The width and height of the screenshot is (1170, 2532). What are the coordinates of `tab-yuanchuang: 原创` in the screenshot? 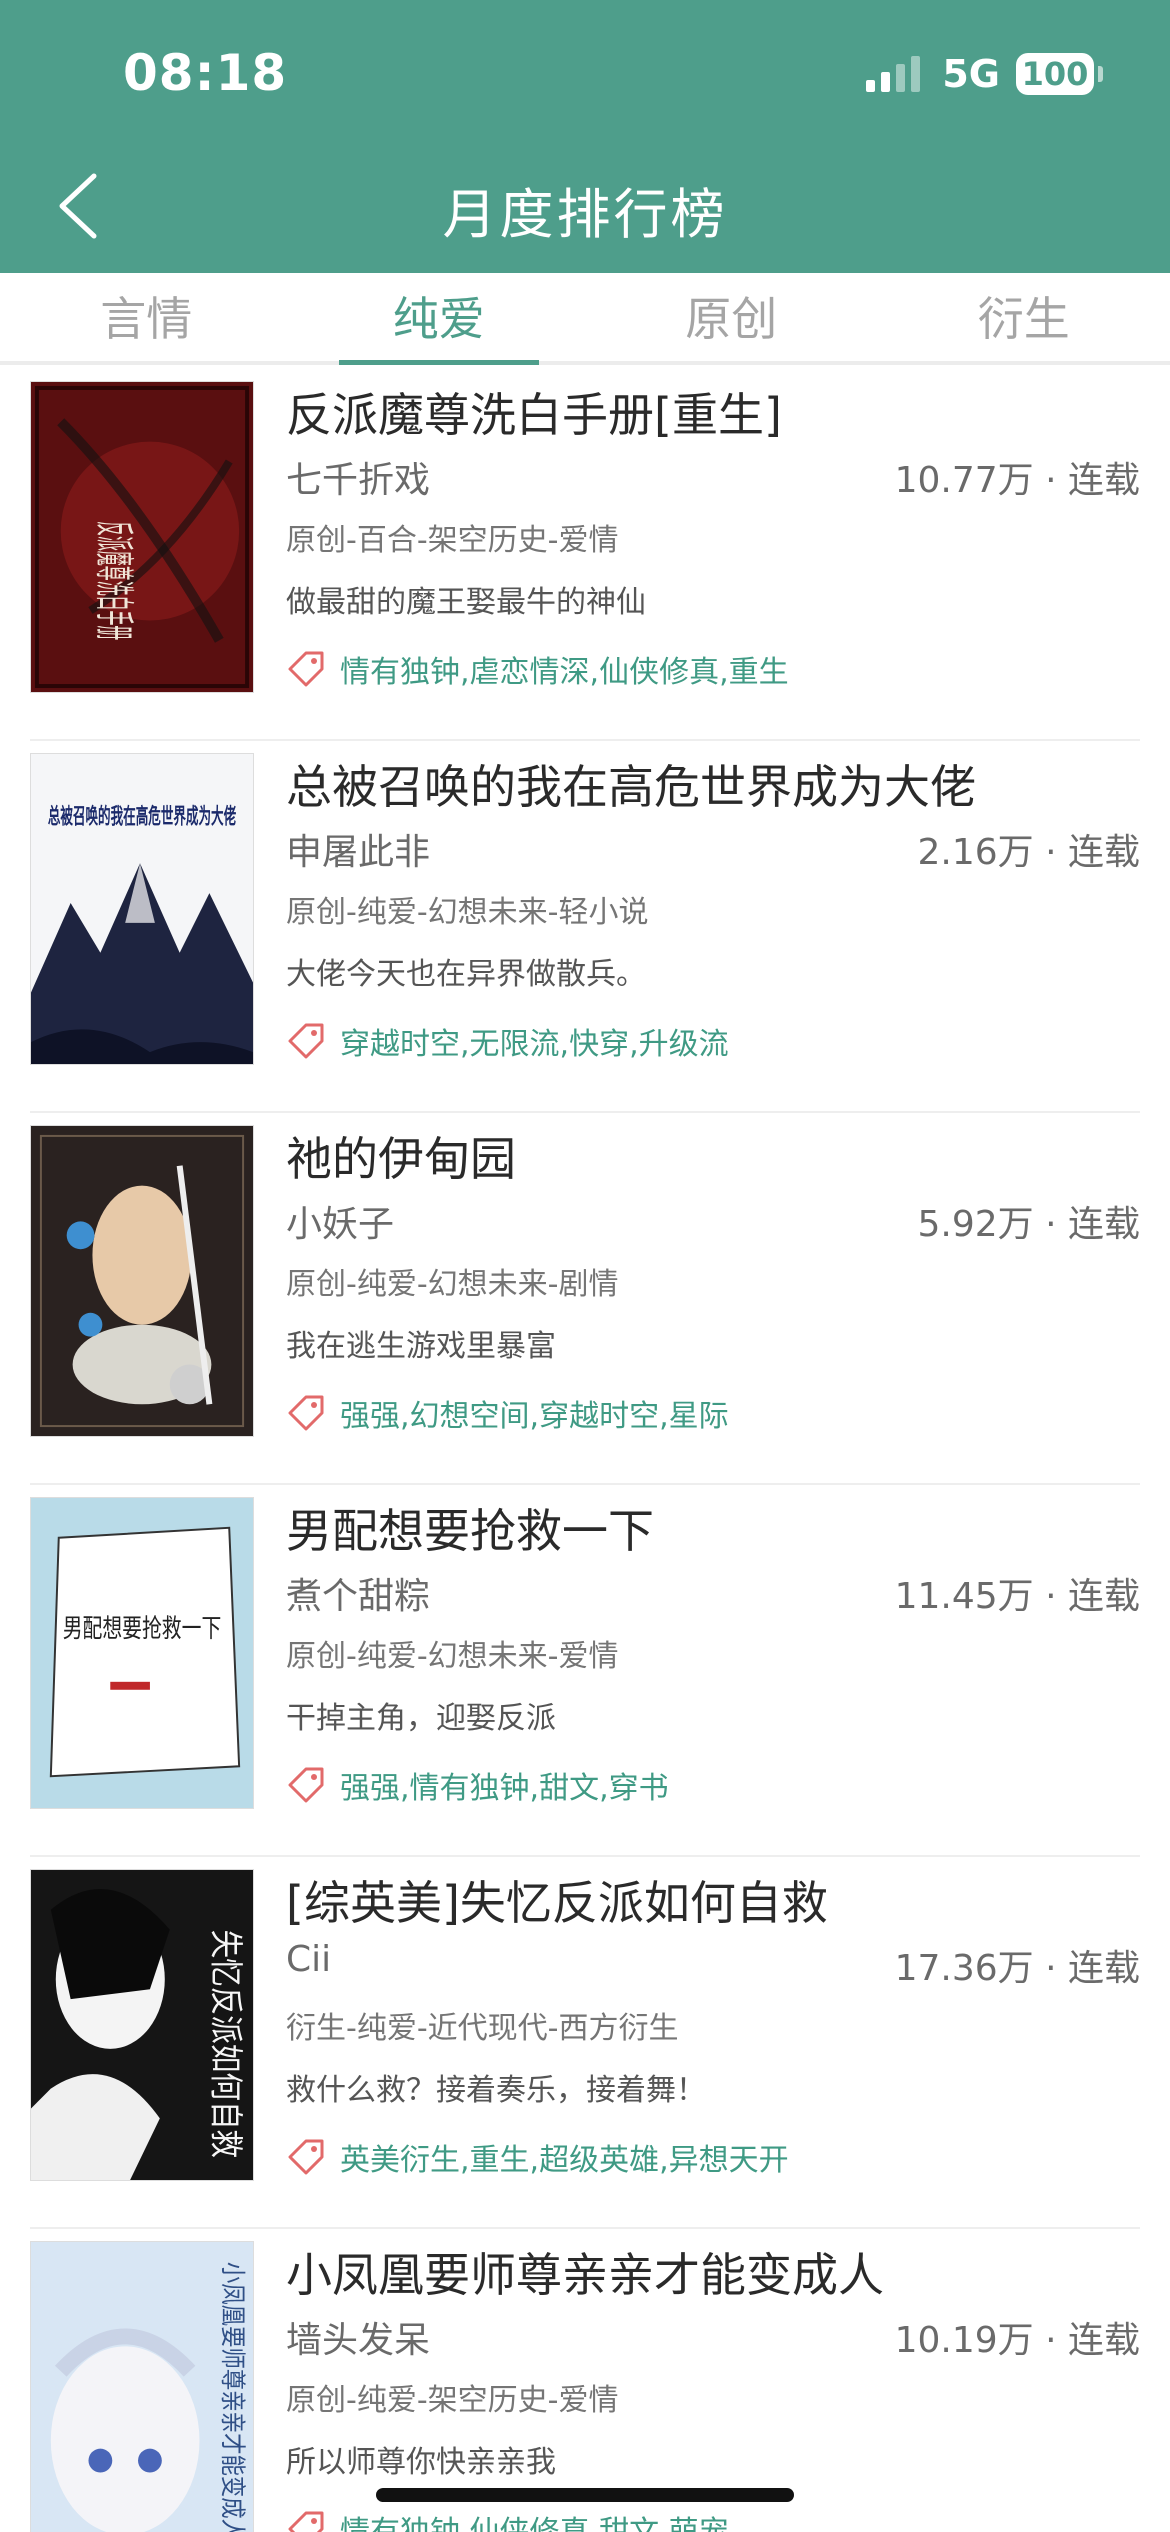 It's located at (731, 317).